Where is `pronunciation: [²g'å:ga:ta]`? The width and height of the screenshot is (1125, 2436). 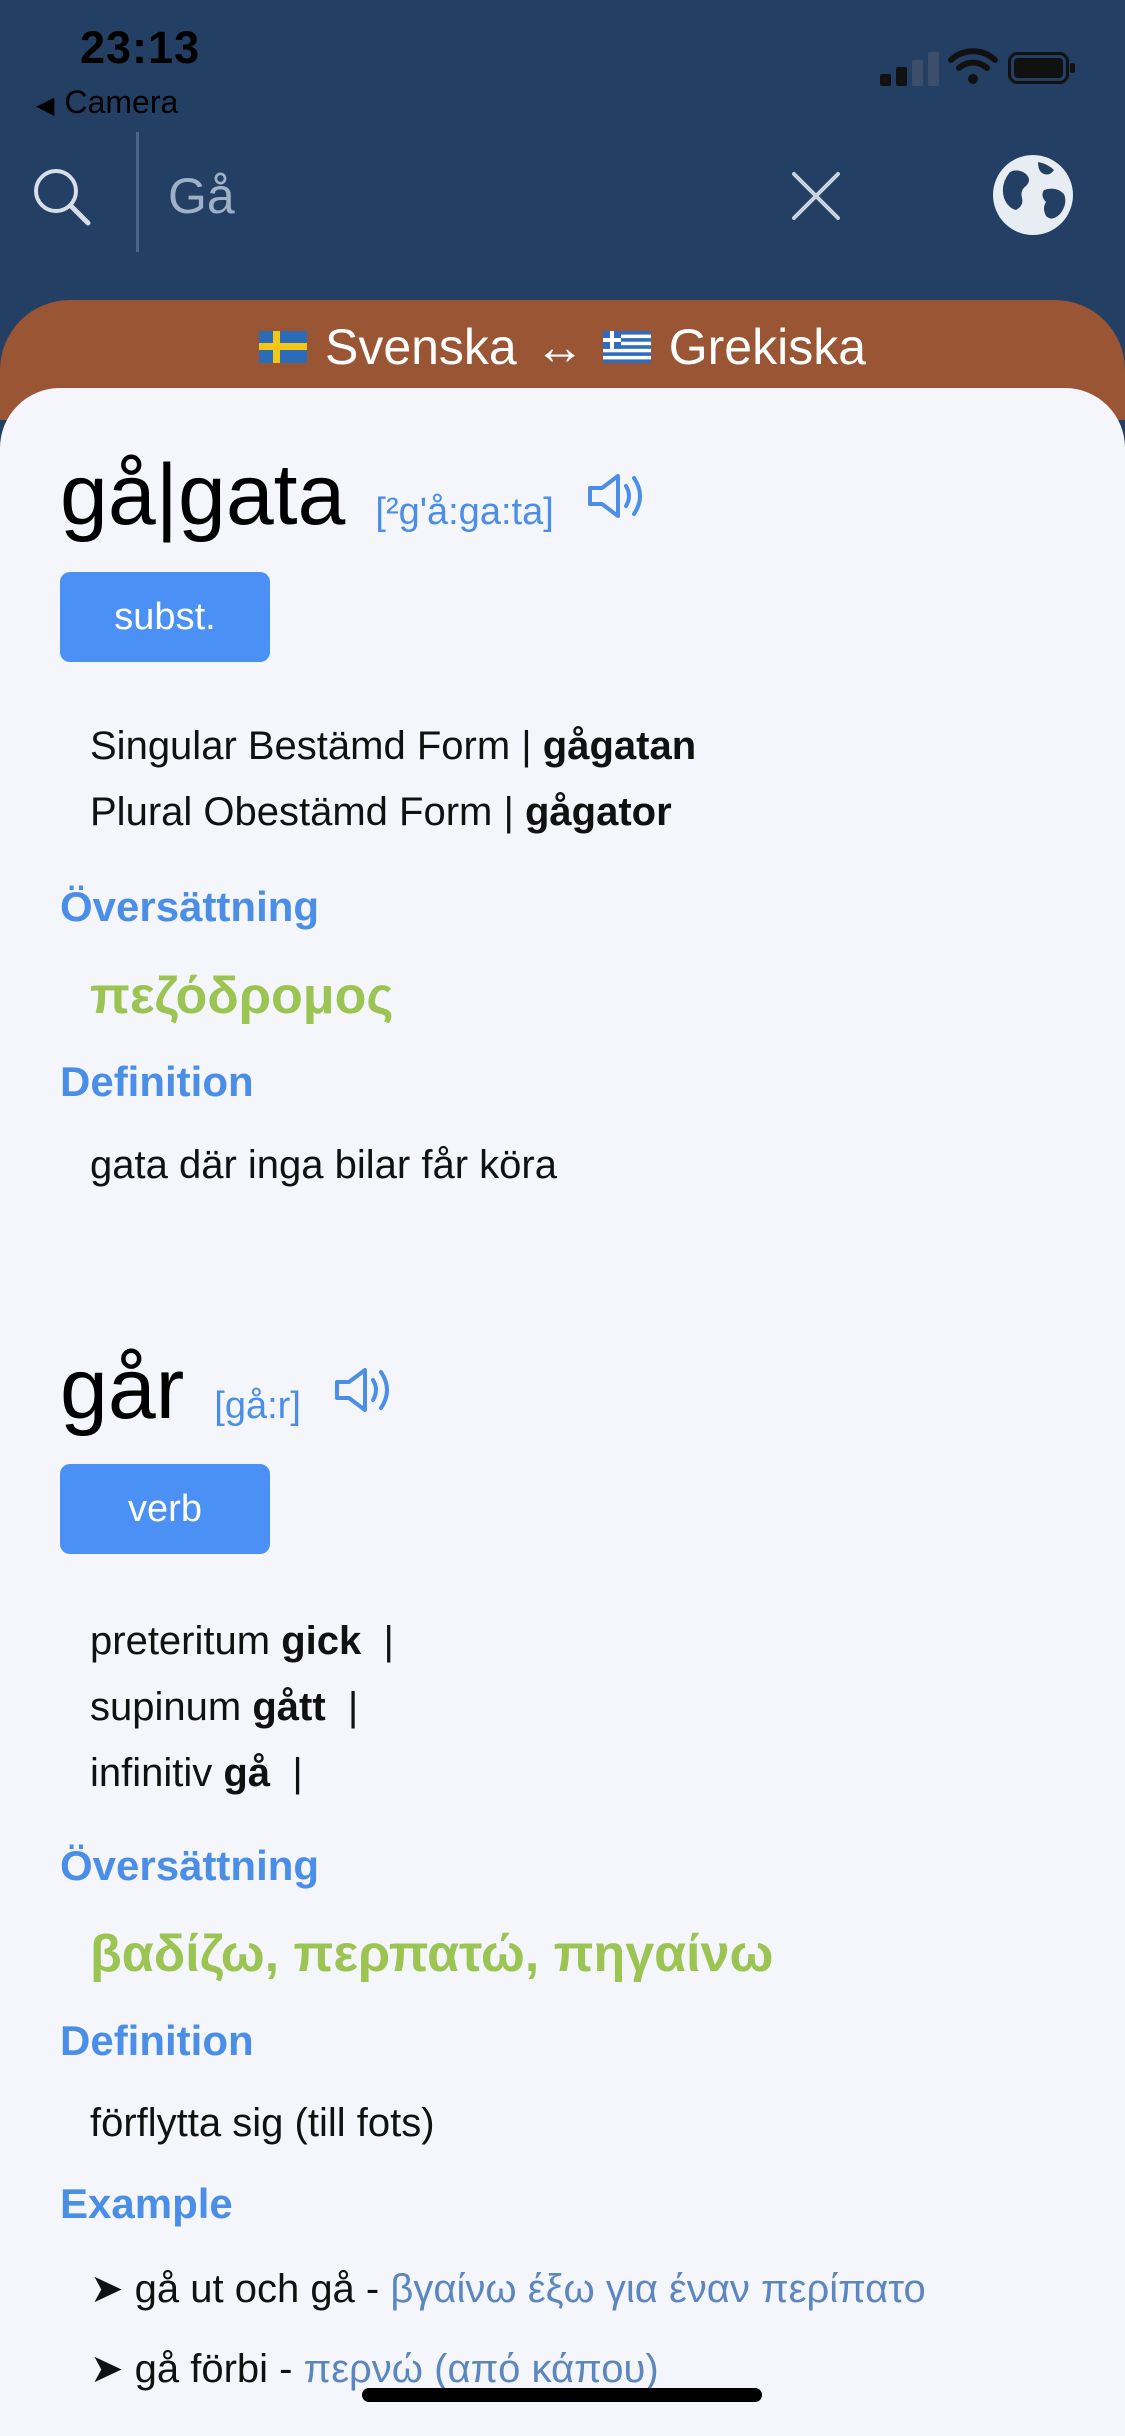
pronunciation: [²g'å:ga:ta] is located at coordinates (464, 512).